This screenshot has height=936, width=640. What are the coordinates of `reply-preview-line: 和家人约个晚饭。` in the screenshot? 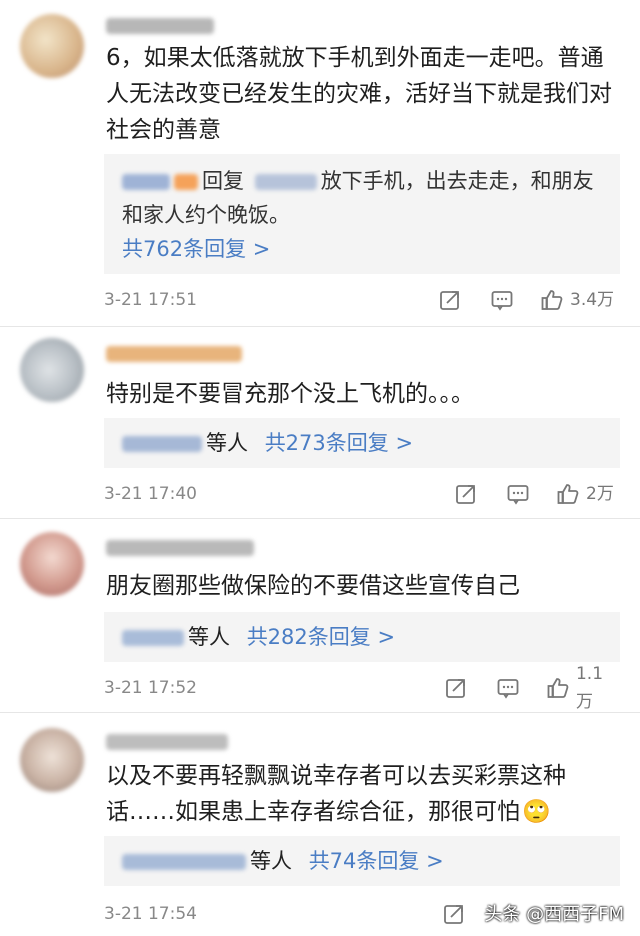 It's located at (206, 215).